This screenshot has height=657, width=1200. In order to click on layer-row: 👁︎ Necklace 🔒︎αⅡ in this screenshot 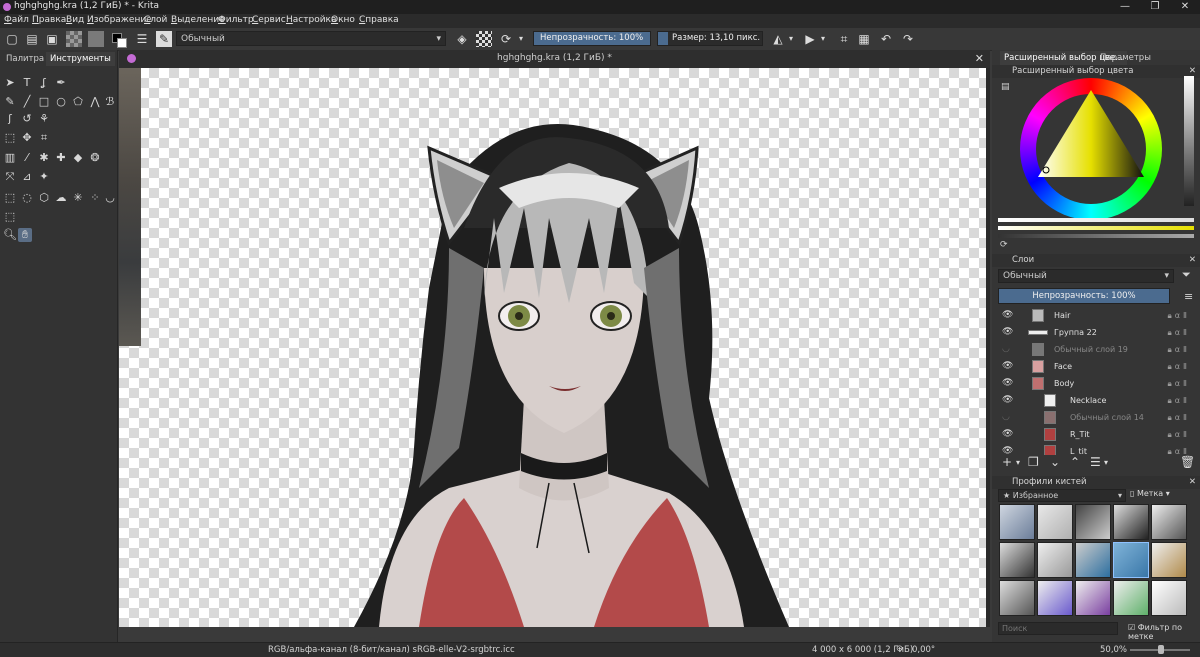, I will do `click(1096, 400)`.